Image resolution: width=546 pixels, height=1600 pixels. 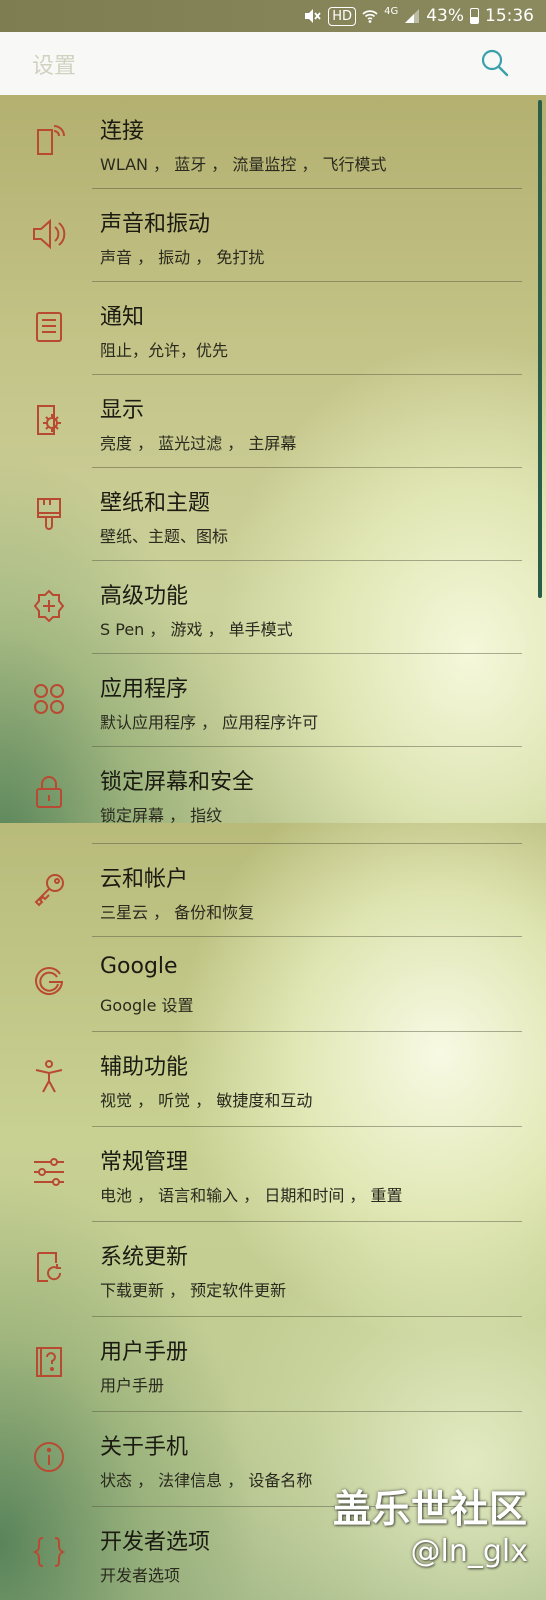 What do you see at coordinates (122, 131) in the screenshot?
I see `item-title: 连接` at bounding box center [122, 131].